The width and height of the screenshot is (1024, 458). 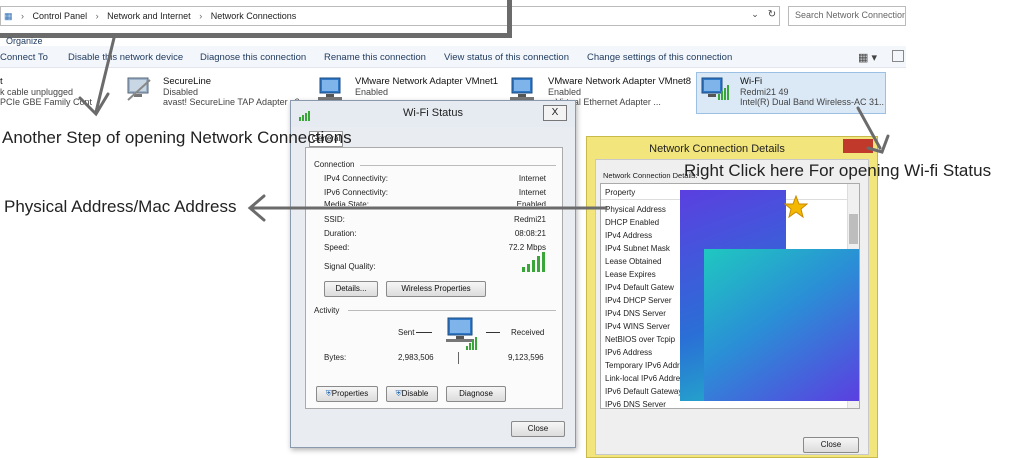 I want to click on wifi-adapter-icon, so click(x=715, y=88).